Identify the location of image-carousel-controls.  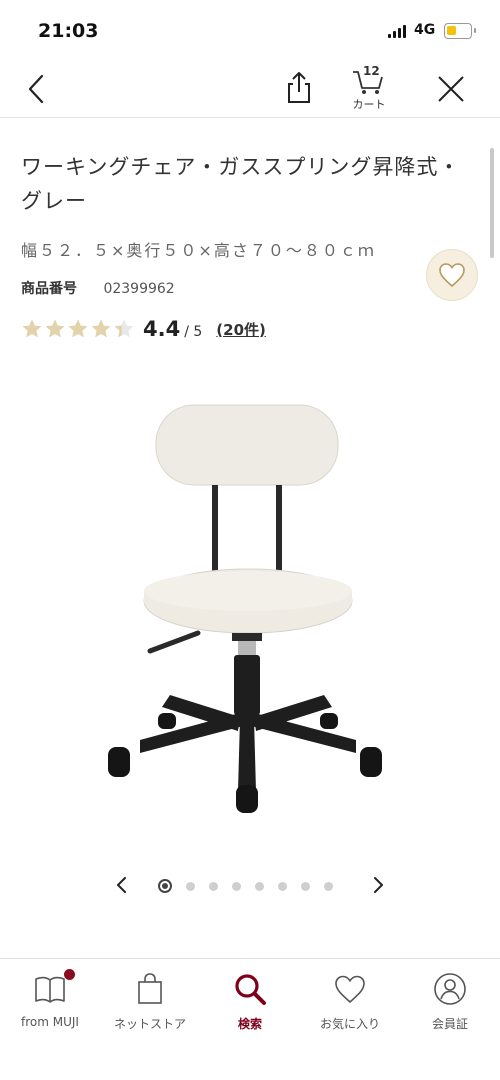
(250, 885).